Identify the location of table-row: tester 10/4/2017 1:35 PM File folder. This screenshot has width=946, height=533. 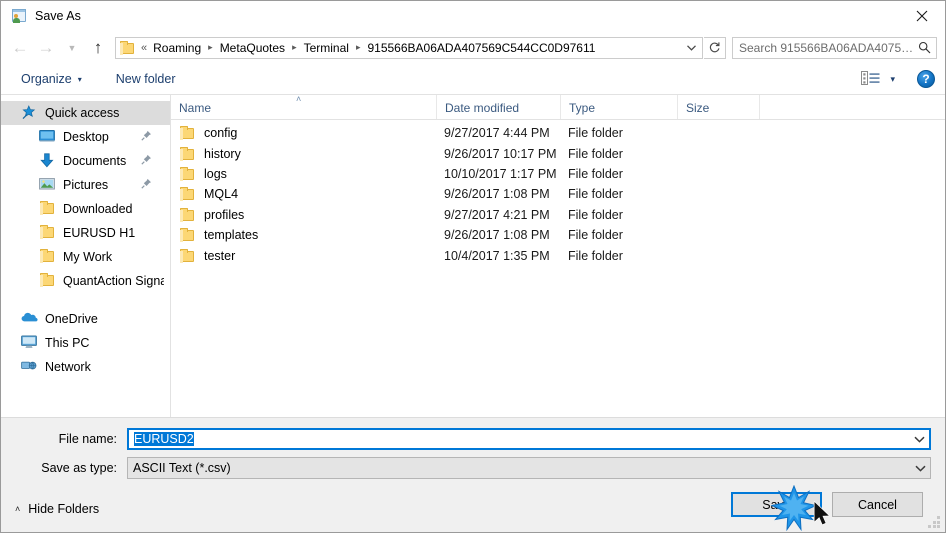
(558, 255).